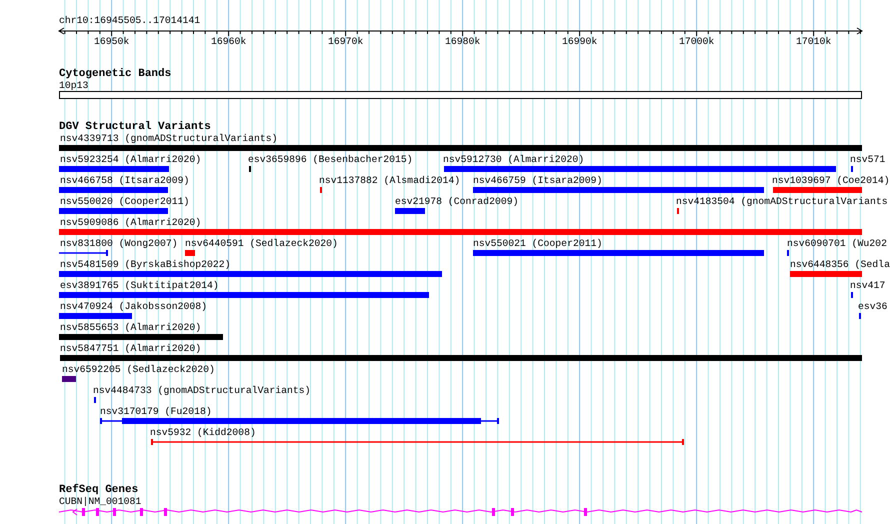 This screenshot has height=524, width=890. I want to click on variant-label: nsv1137882 (Alsmadi2014), so click(389, 180).